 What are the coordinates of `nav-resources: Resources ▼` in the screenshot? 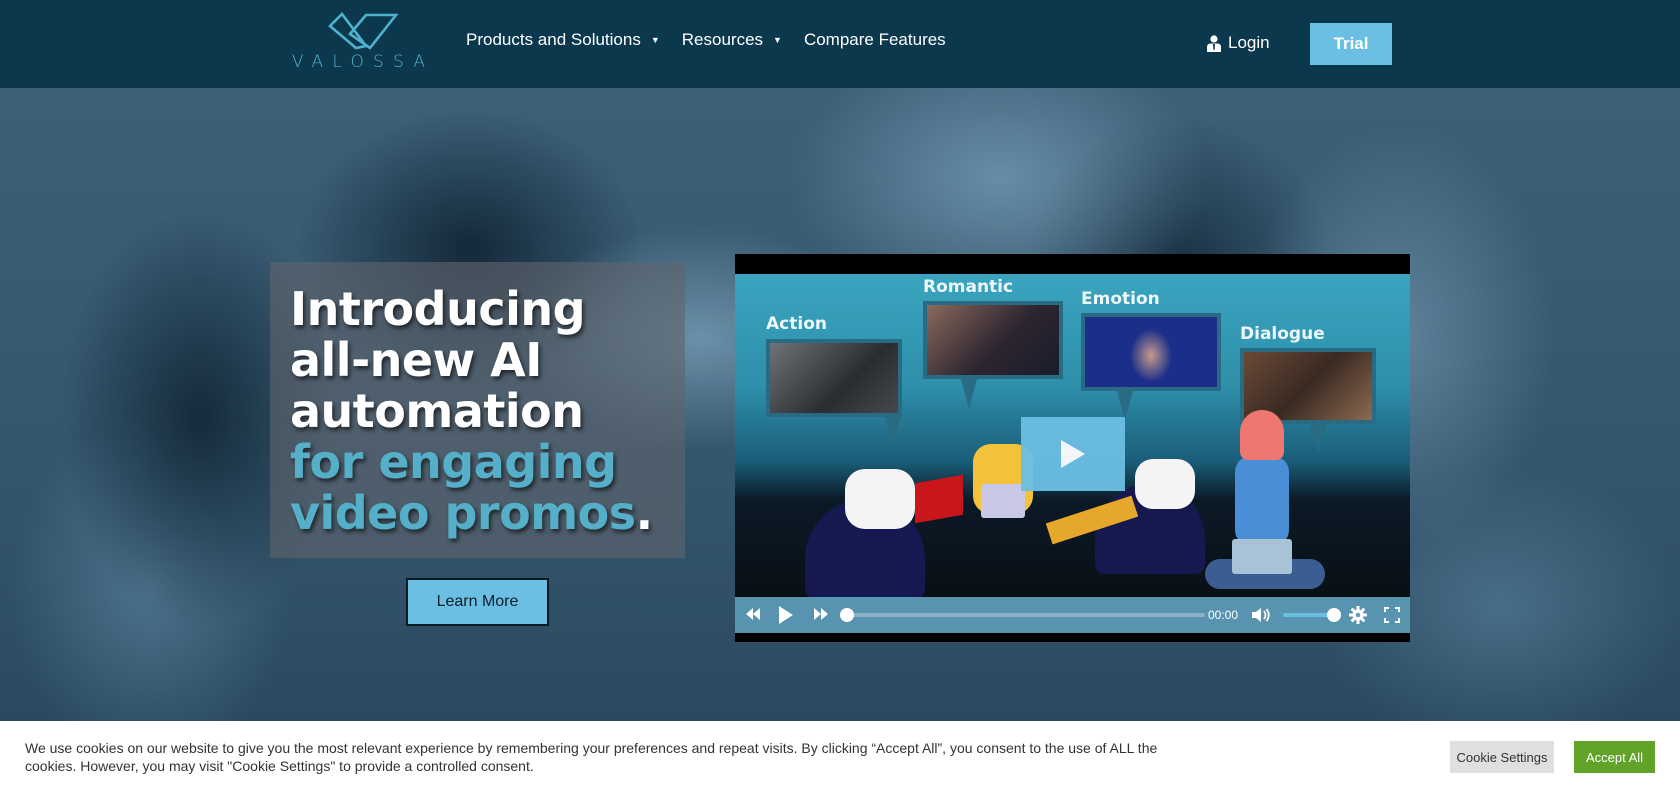 It's located at (732, 40).